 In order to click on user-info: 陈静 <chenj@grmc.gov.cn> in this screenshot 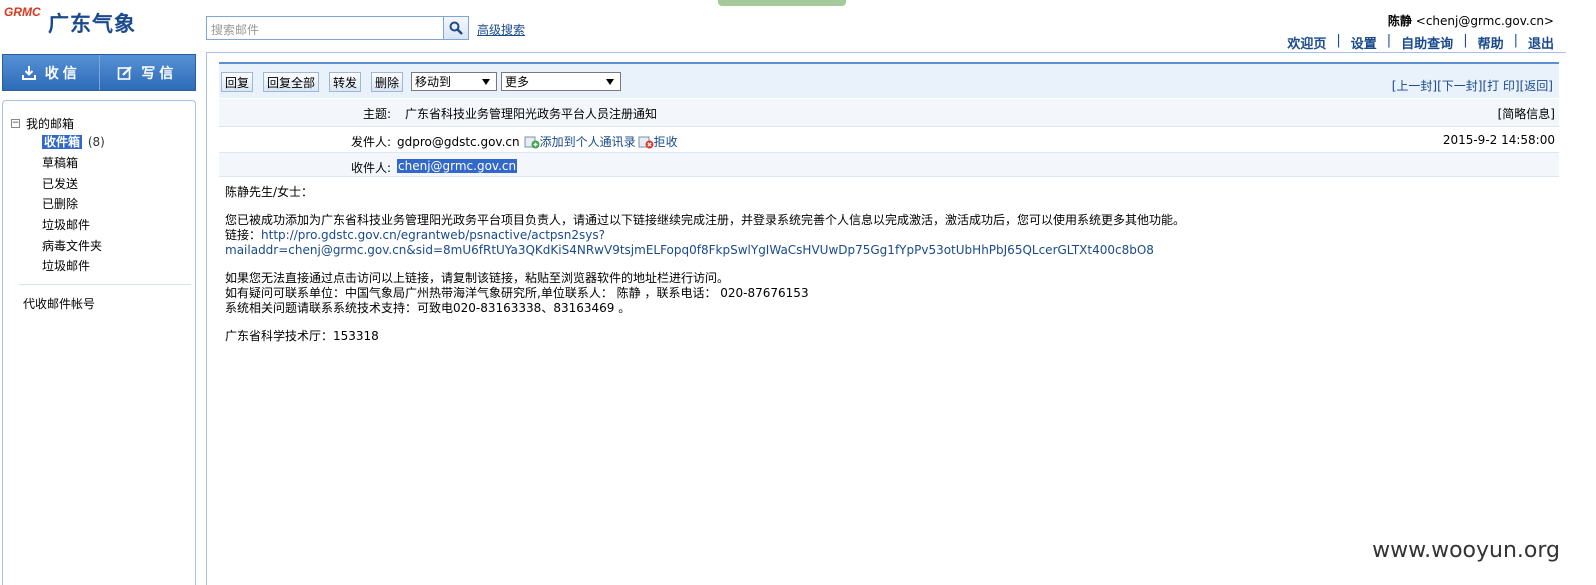, I will do `click(1471, 20)`.